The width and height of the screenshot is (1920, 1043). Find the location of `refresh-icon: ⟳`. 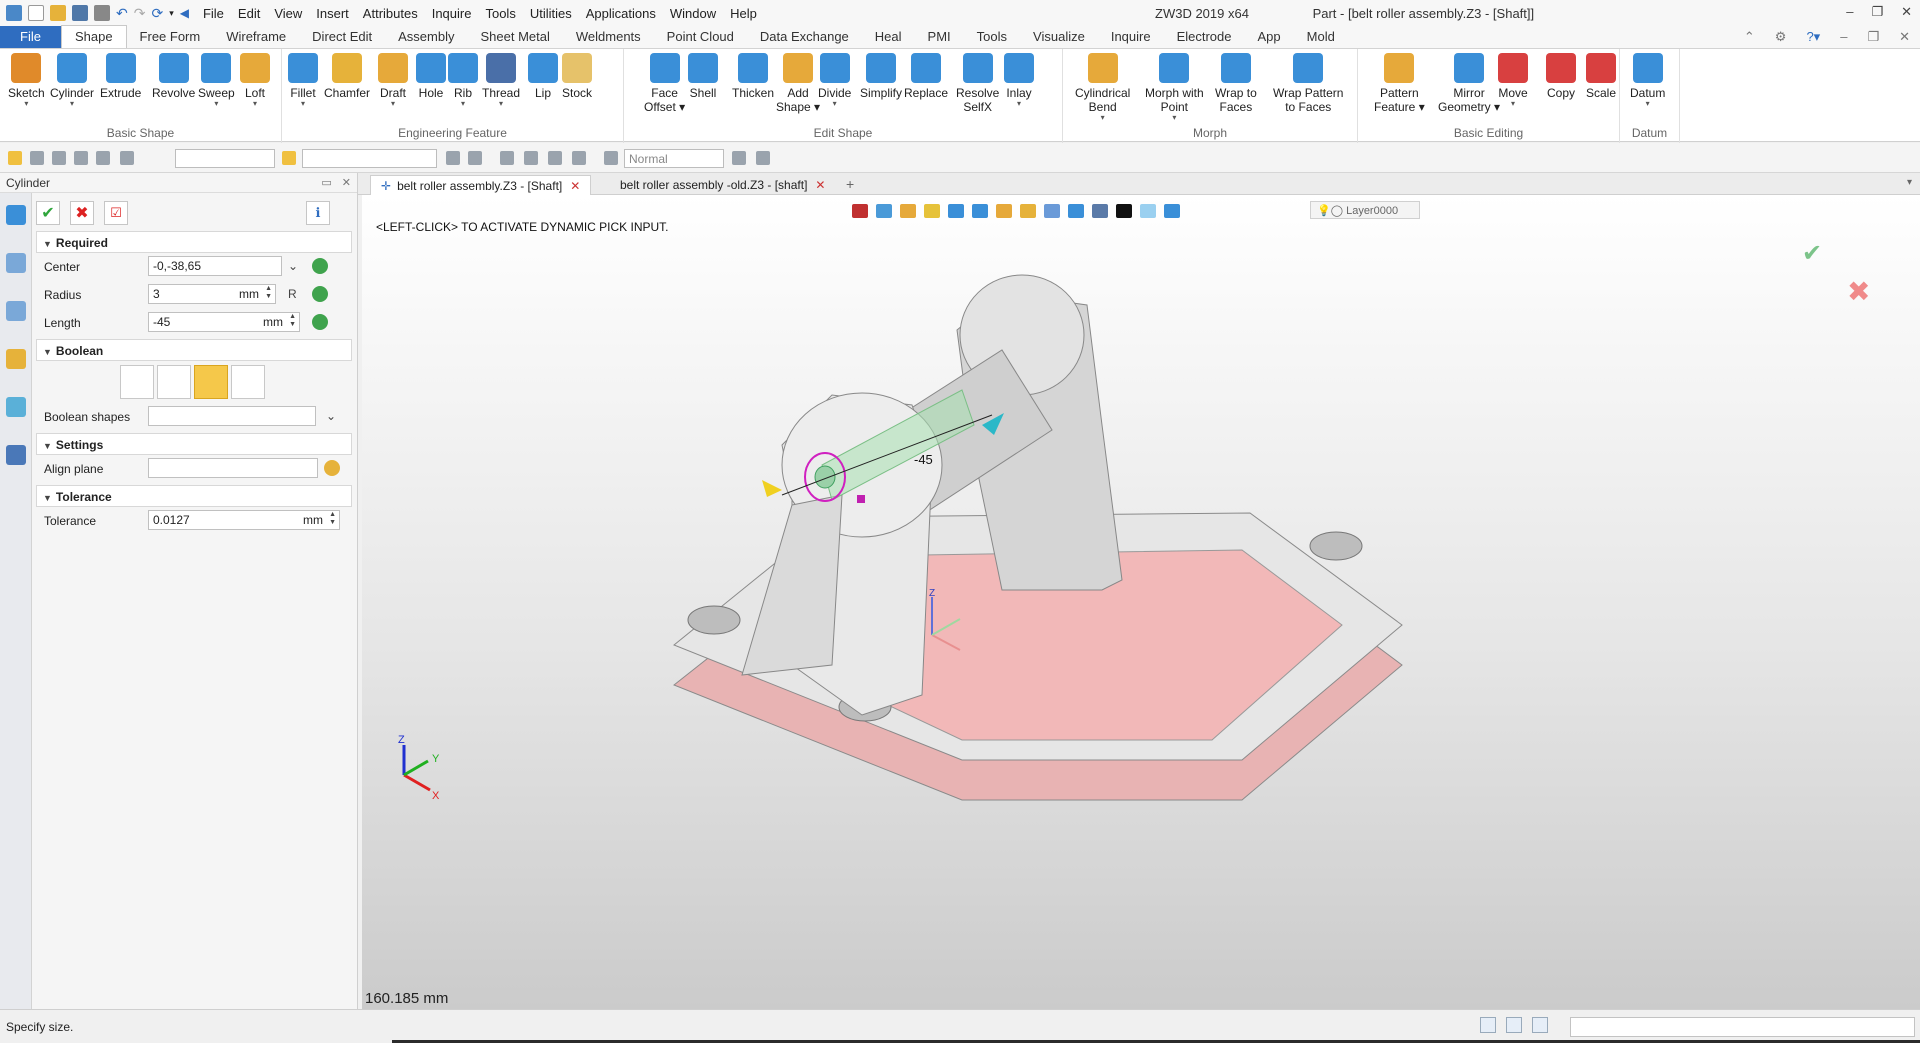

refresh-icon: ⟳ is located at coordinates (157, 13).